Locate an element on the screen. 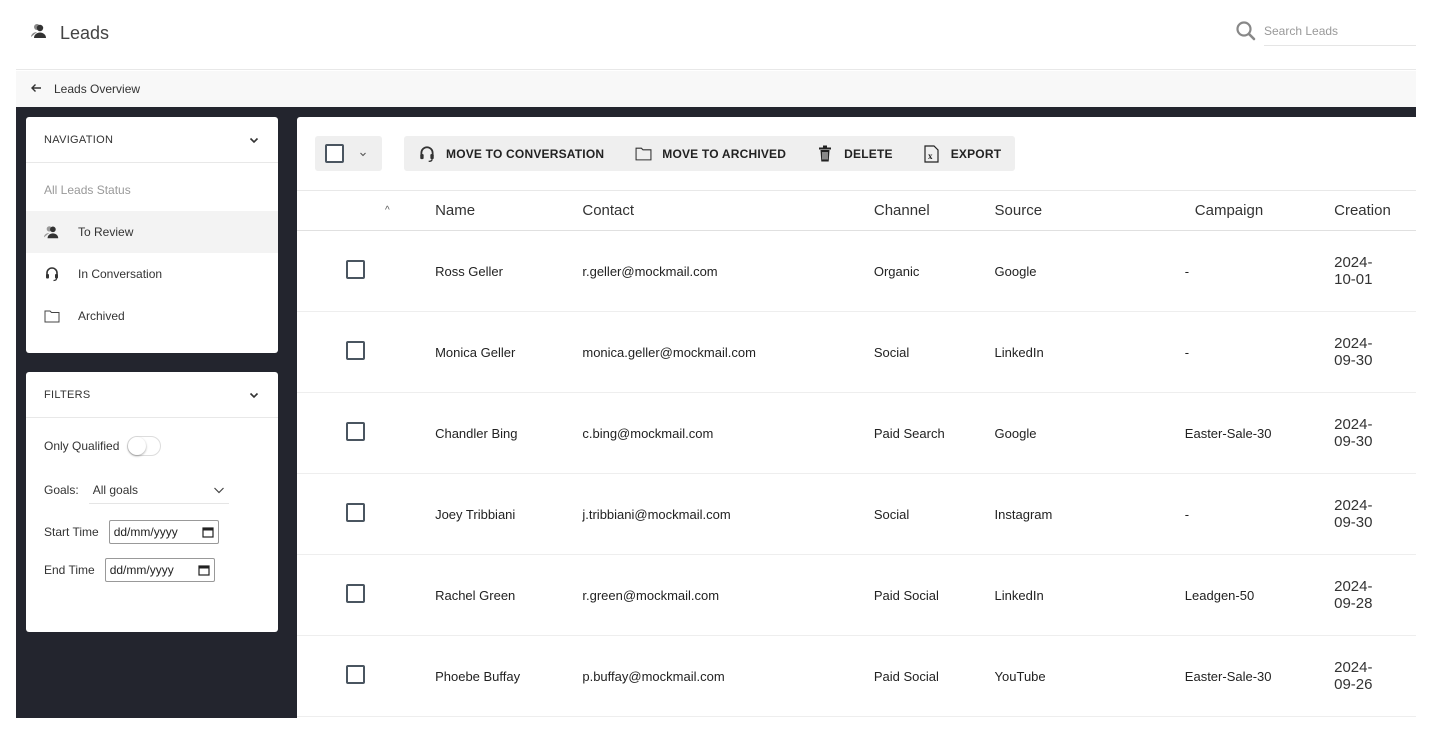 This screenshot has height=740, width=1436. action-label: DELETE is located at coordinates (868, 153).